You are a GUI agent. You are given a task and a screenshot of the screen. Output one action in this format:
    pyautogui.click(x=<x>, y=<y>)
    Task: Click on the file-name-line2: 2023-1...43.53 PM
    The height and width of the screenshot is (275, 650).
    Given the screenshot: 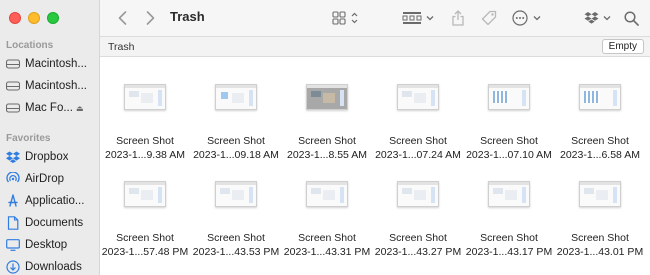 What is the action you would take?
    pyautogui.click(x=236, y=252)
    